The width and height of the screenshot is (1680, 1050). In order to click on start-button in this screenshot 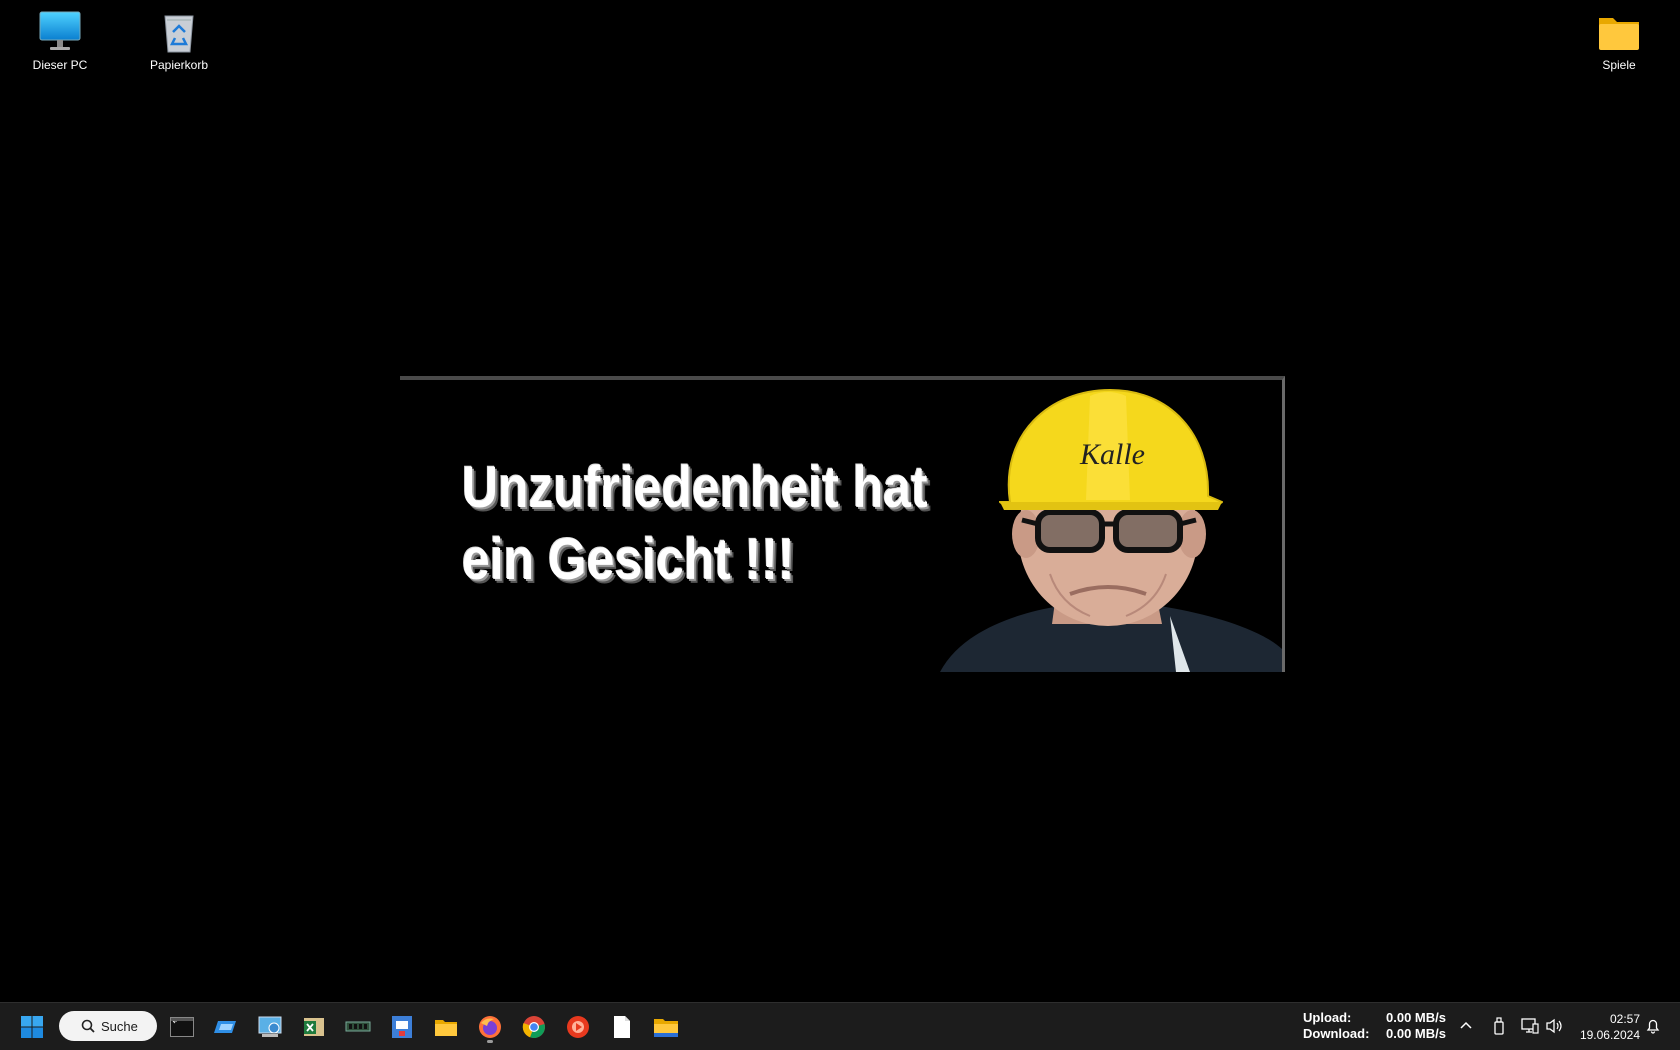, I will do `click(32, 1027)`.